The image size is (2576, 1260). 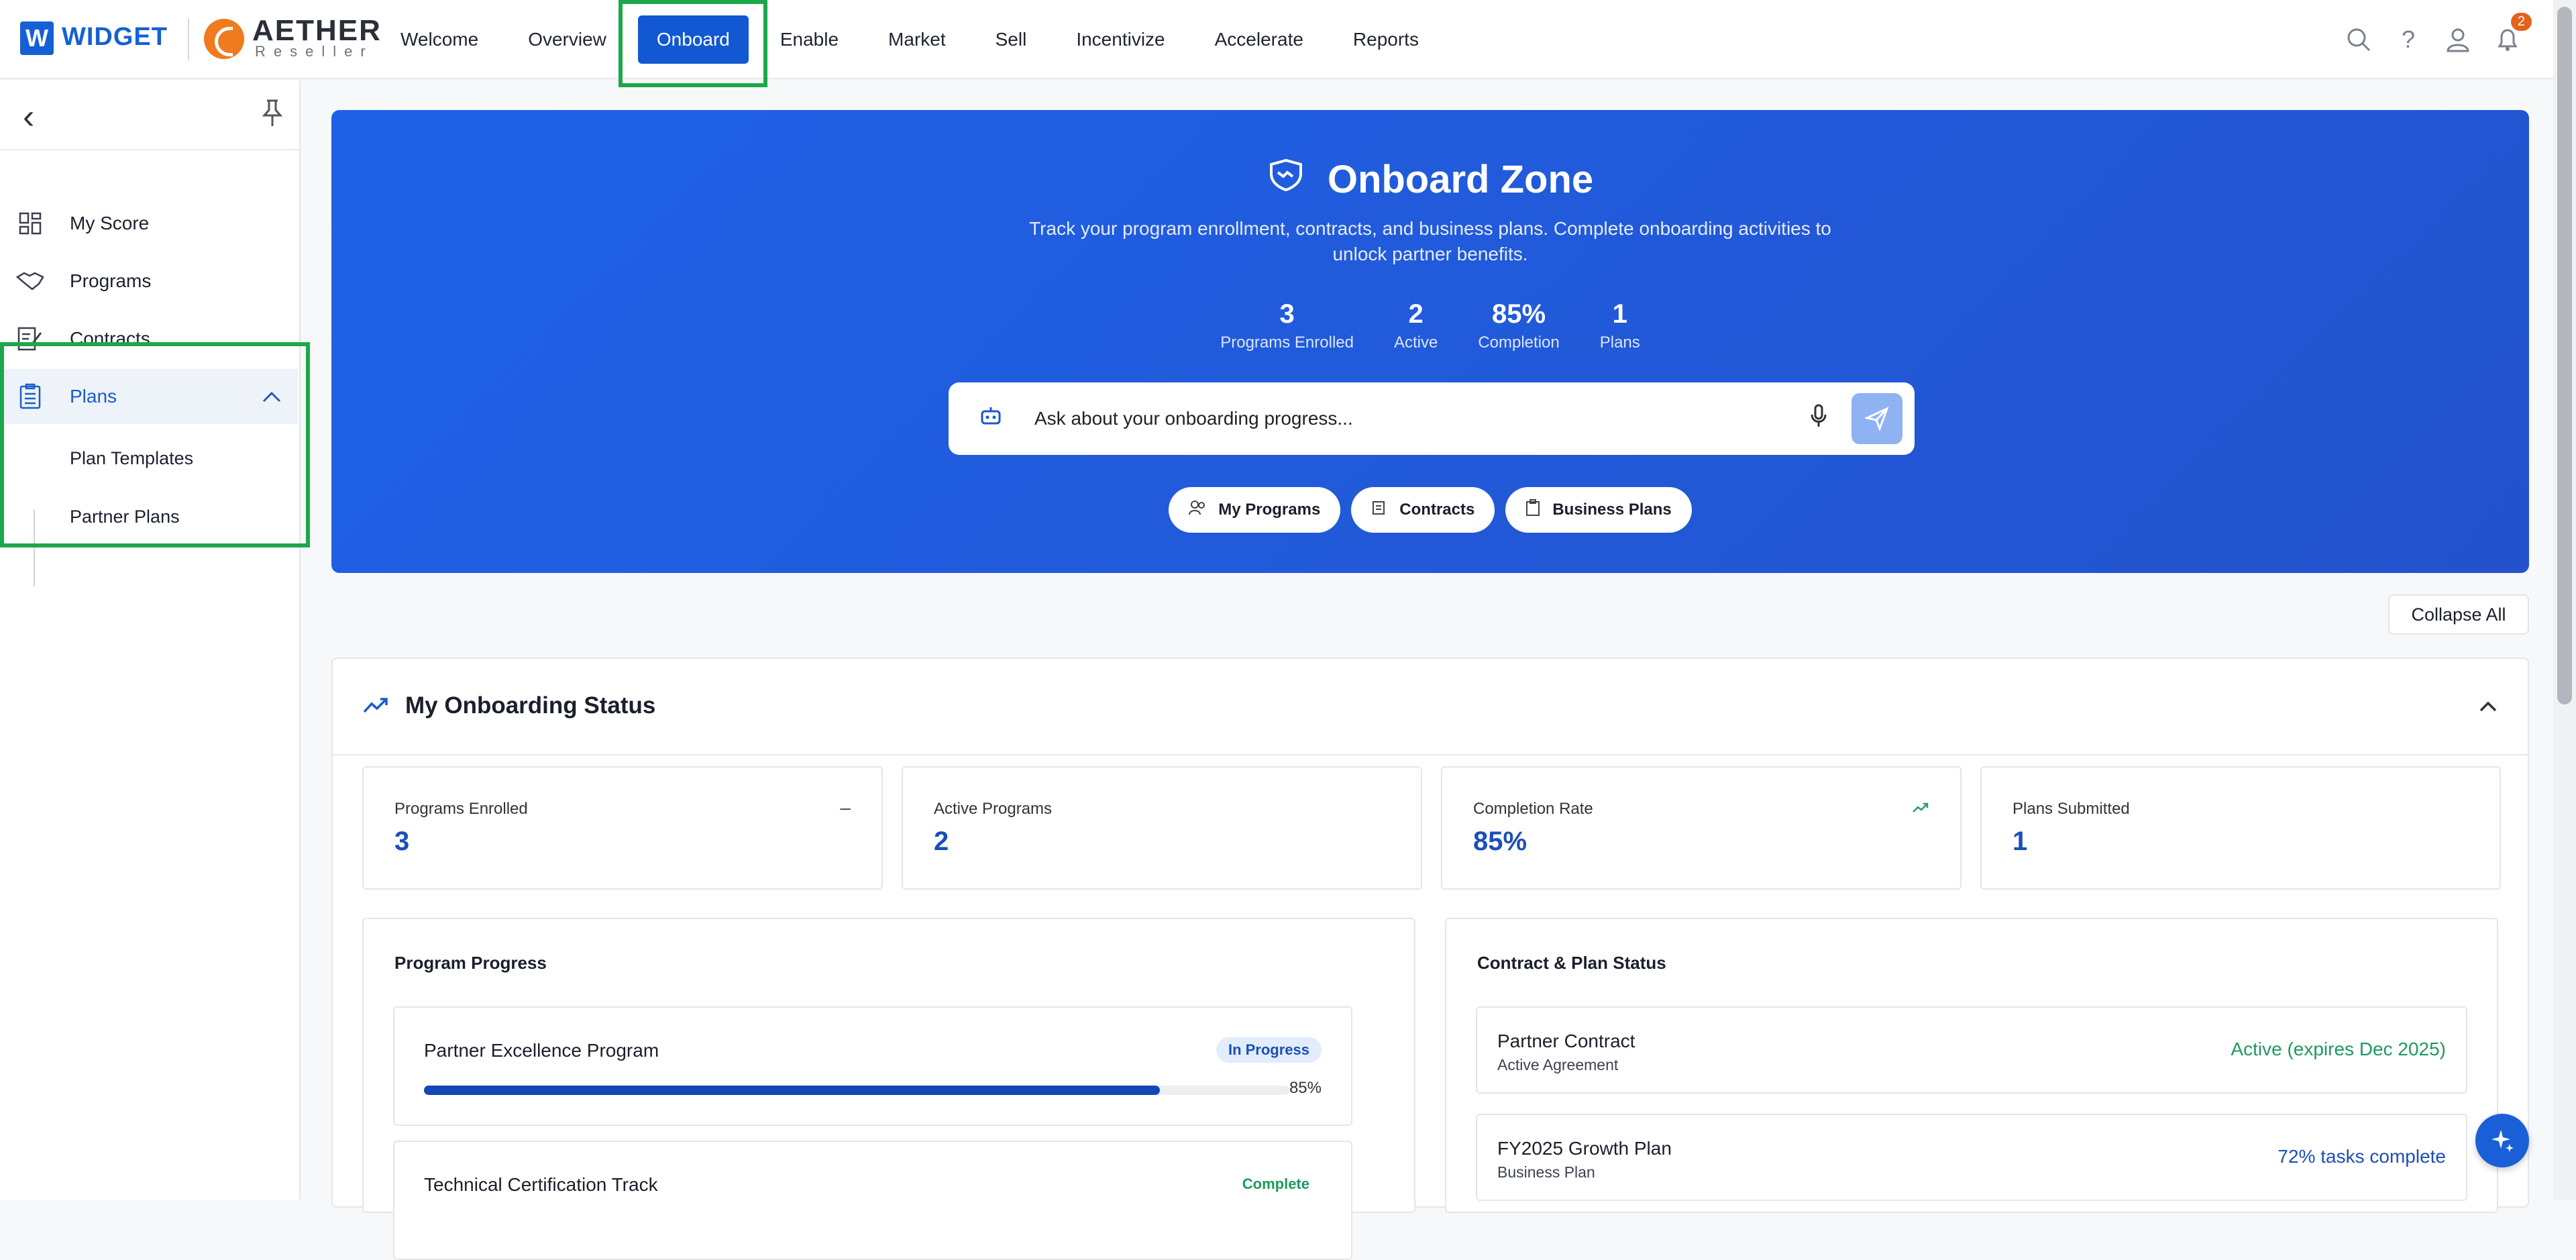 I want to click on progress-bar-fill, so click(x=792, y=1090).